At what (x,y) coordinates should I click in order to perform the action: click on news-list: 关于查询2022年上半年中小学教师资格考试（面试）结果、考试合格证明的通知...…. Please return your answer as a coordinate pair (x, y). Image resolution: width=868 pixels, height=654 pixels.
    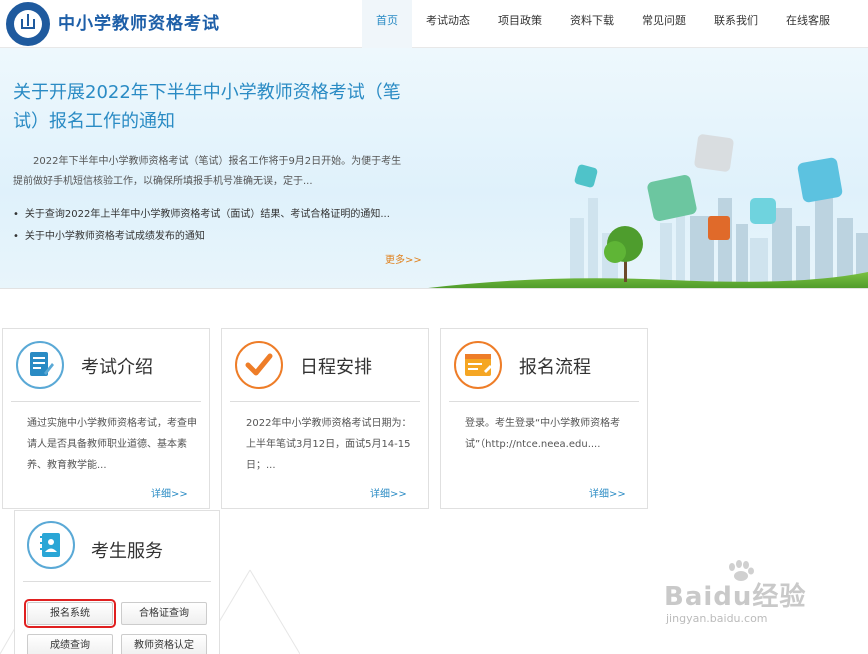
    Looking at the image, I should click on (213, 227).